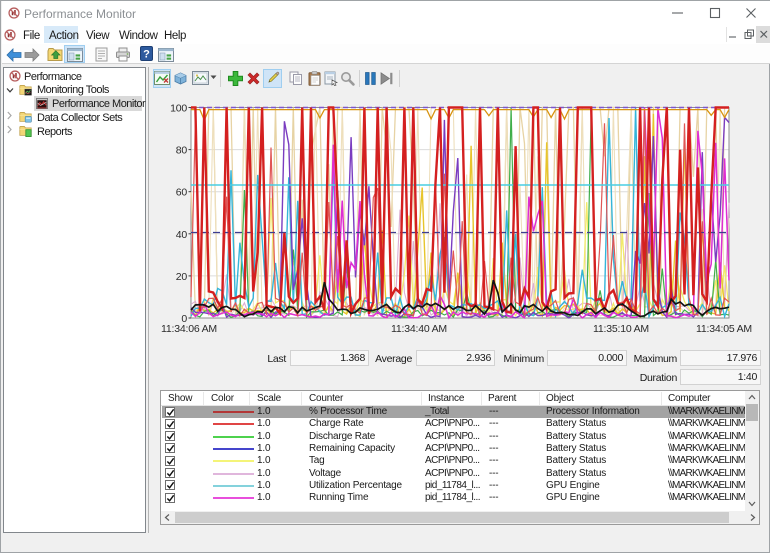  Describe the element at coordinates (178, 109) in the screenshot. I see `svg-text: 100` at that location.